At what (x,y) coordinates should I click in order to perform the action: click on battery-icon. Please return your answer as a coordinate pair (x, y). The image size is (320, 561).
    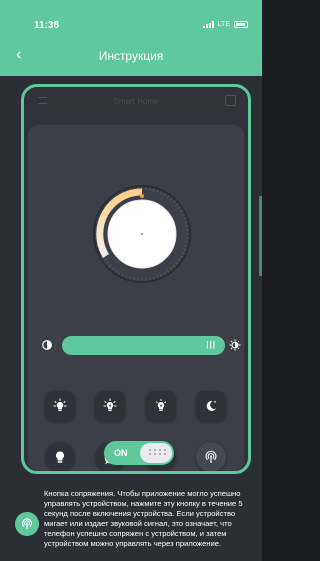
    Looking at the image, I should click on (241, 24).